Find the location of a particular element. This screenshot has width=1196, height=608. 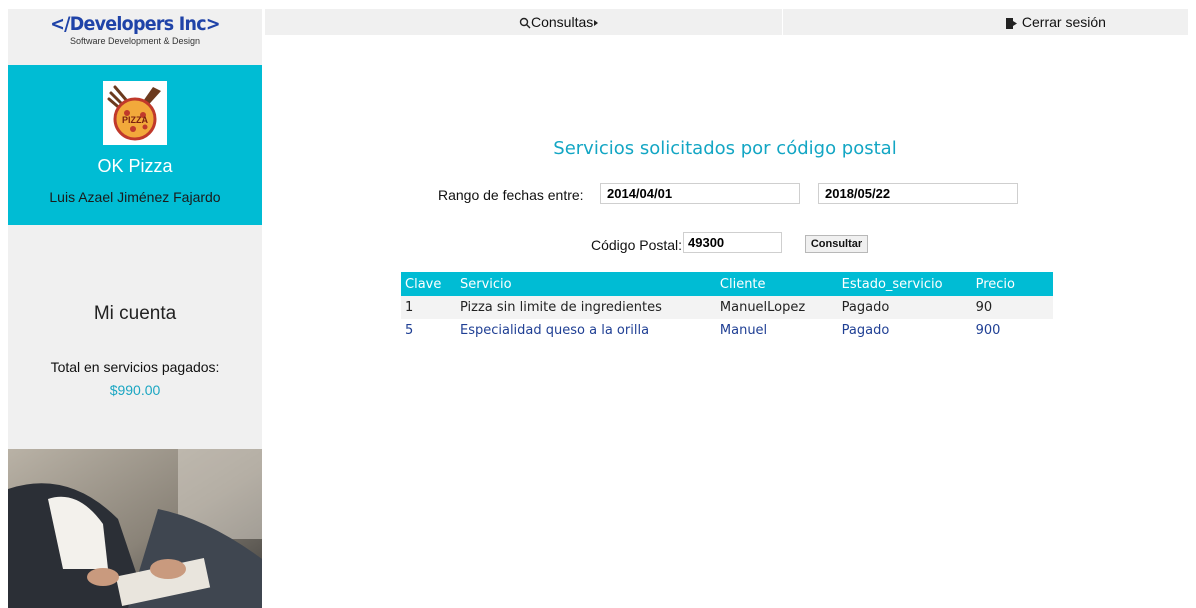

cell-clave: 1 is located at coordinates (428, 307).